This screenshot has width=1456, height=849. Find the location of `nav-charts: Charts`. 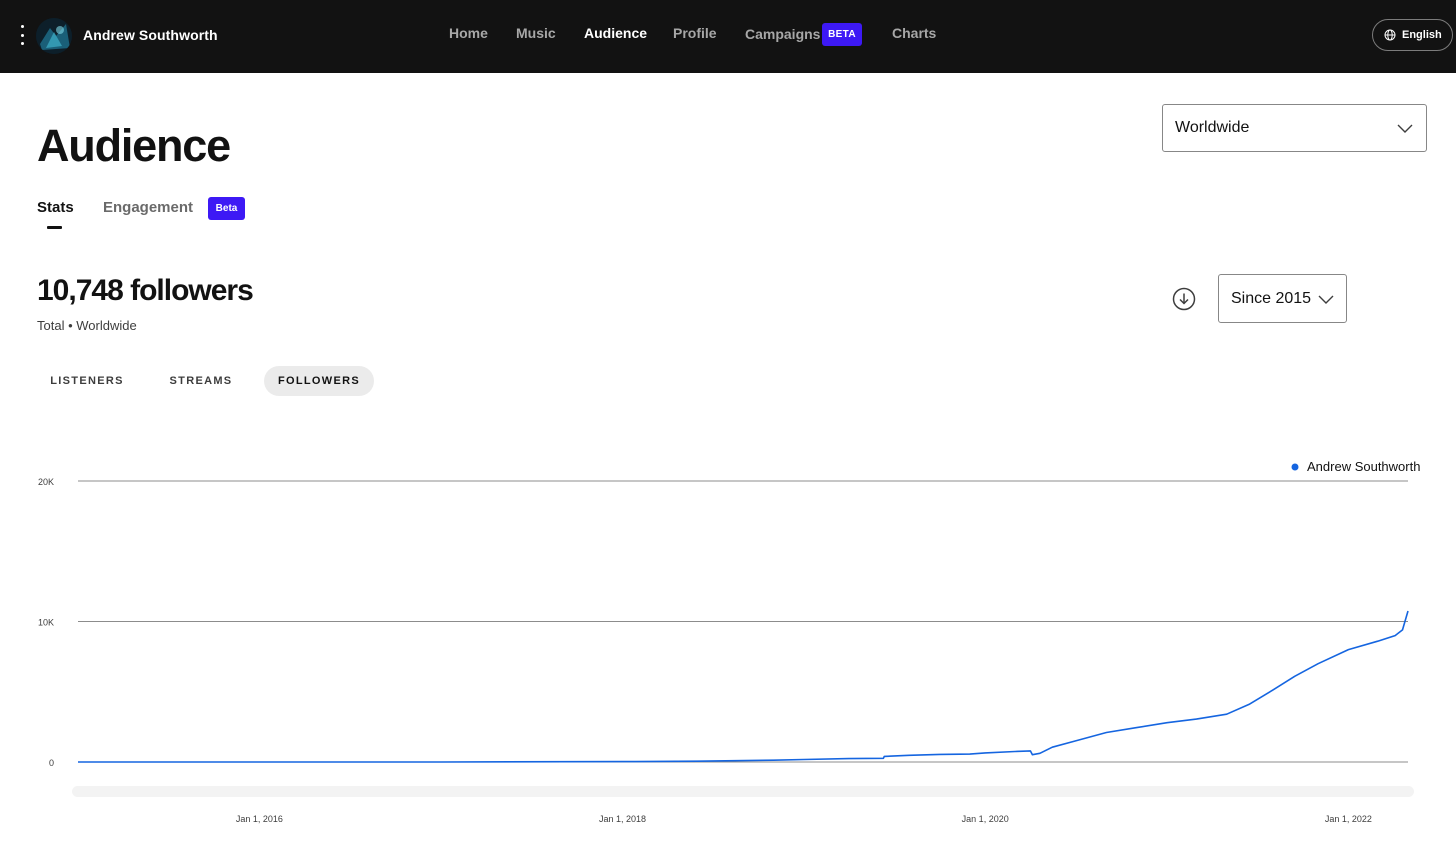

nav-charts: Charts is located at coordinates (914, 33).